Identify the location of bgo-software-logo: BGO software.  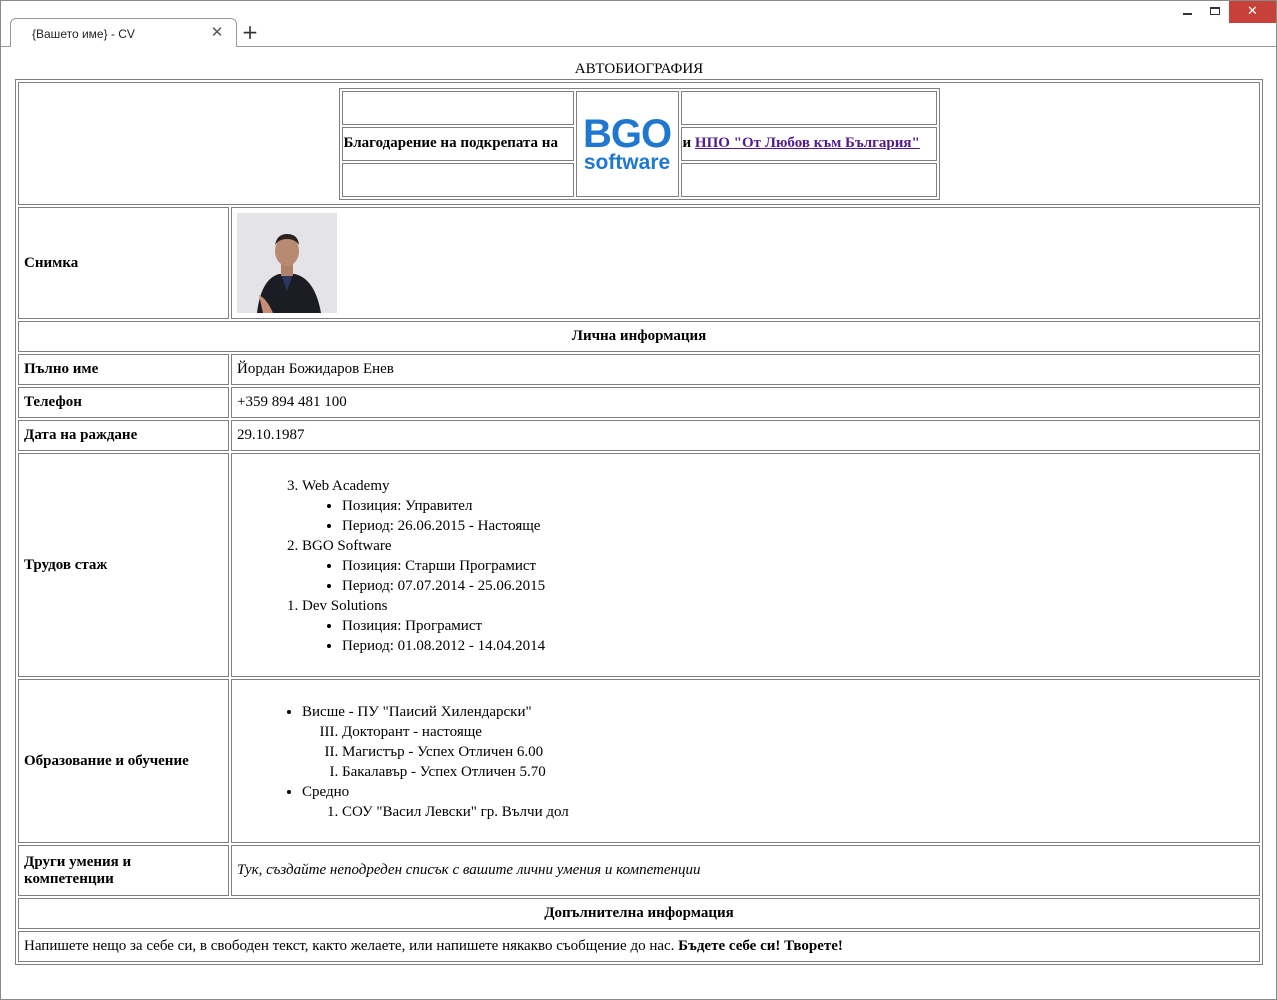
(627, 142).